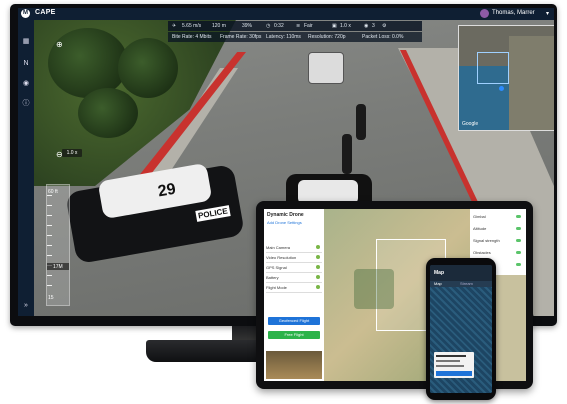 This screenshot has width=567, height=404. Describe the element at coordinates (461, 273) in the screenshot. I see `phone-header: Map` at that location.